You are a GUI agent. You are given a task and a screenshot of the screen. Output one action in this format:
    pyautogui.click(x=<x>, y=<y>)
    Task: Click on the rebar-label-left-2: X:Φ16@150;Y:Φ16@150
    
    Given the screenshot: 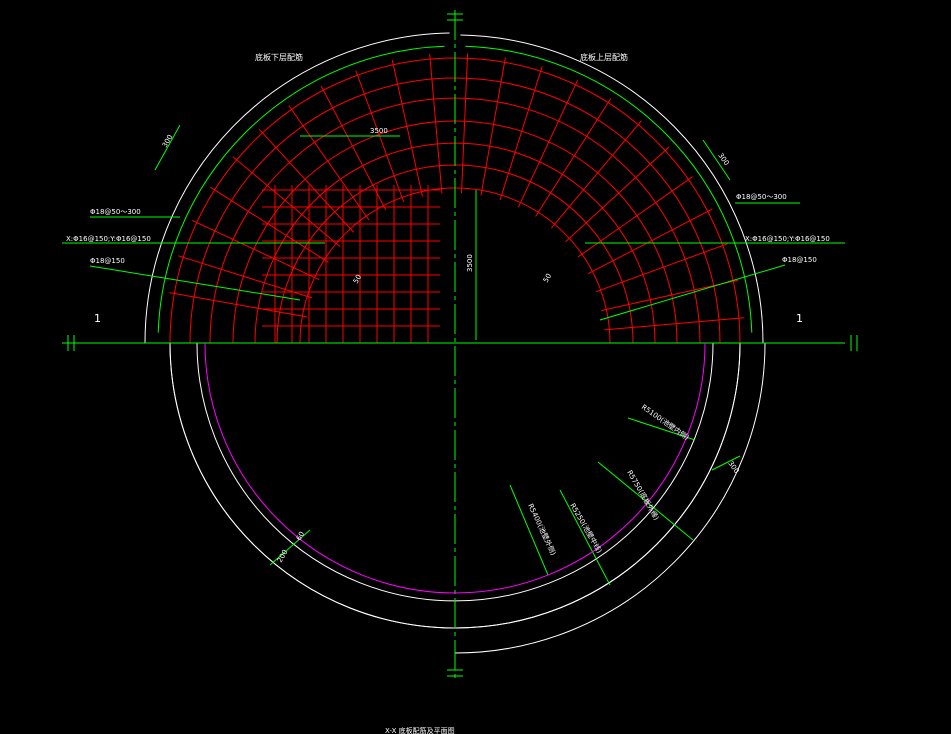 What is the action you would take?
    pyautogui.click(x=108, y=239)
    